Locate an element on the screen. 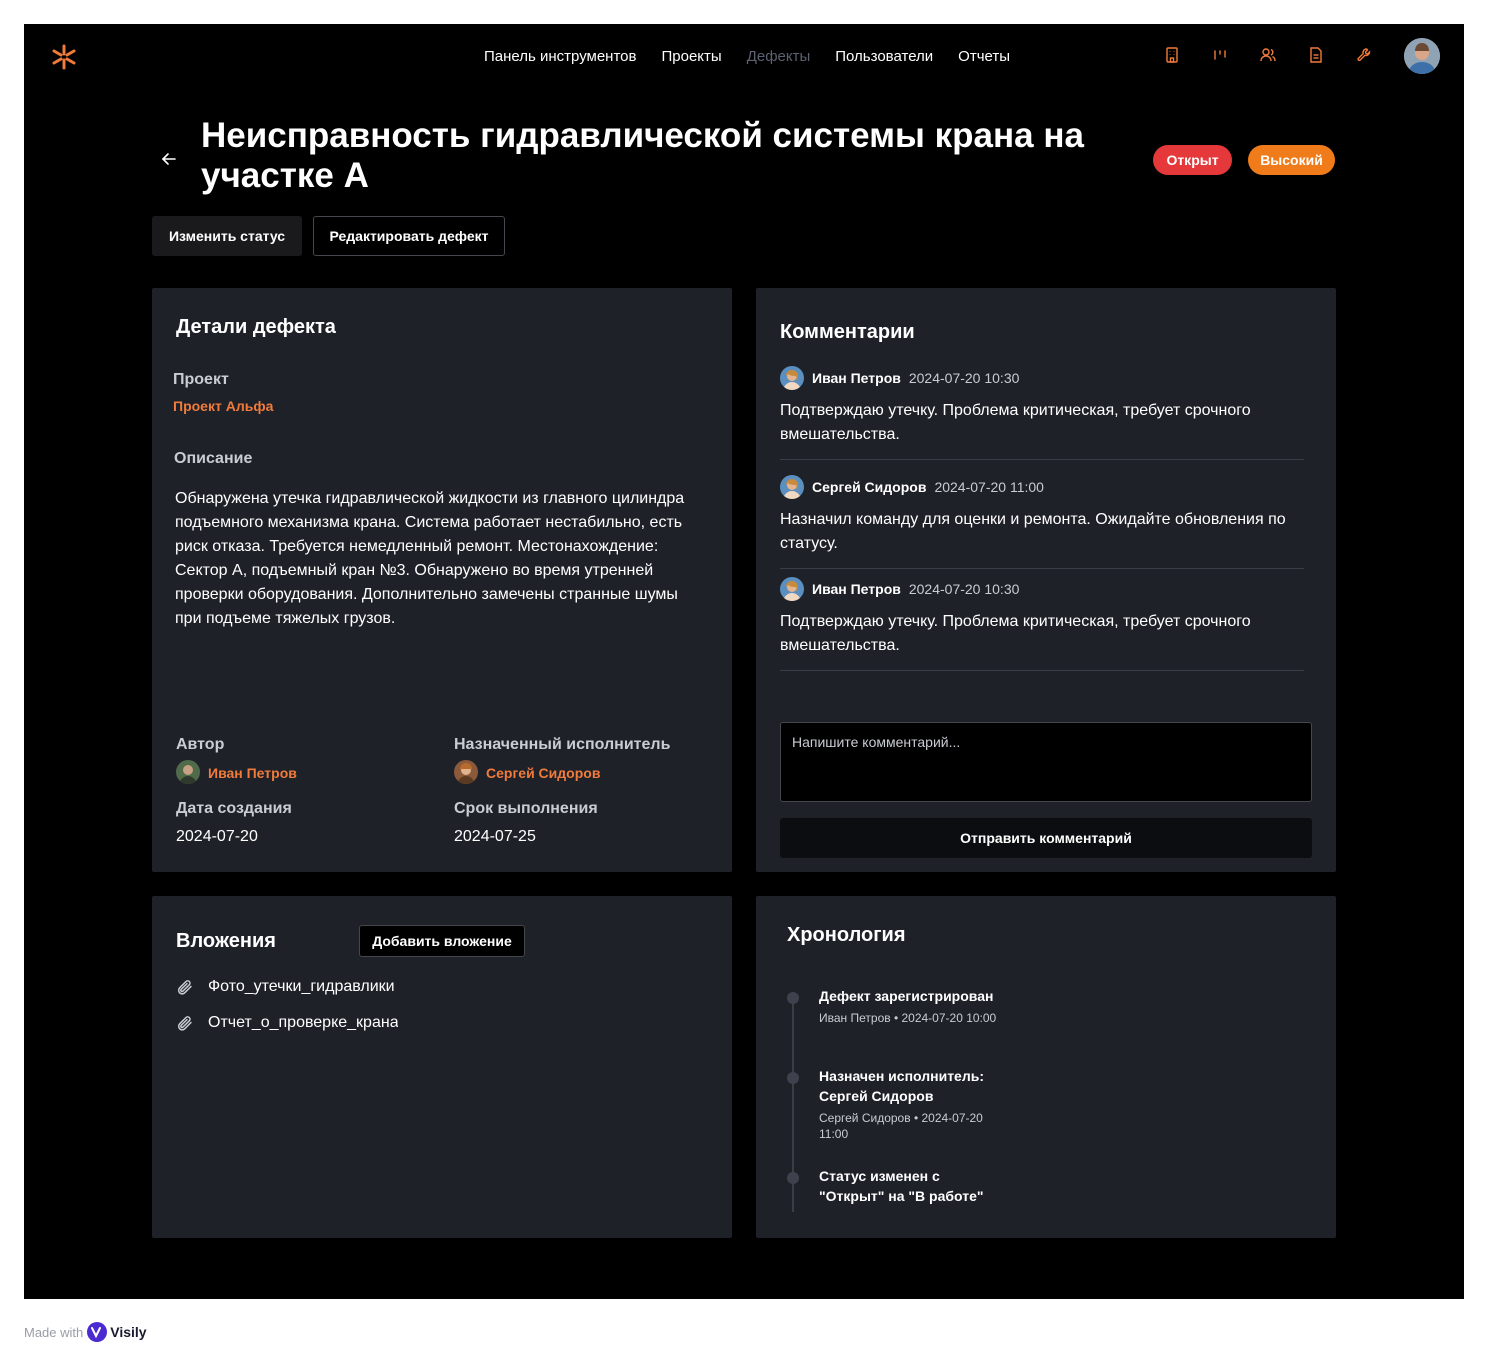  timeline-event-meta: Сергей Сидоров • 2024-07-20 11:00 is located at coordinates (901, 1126).